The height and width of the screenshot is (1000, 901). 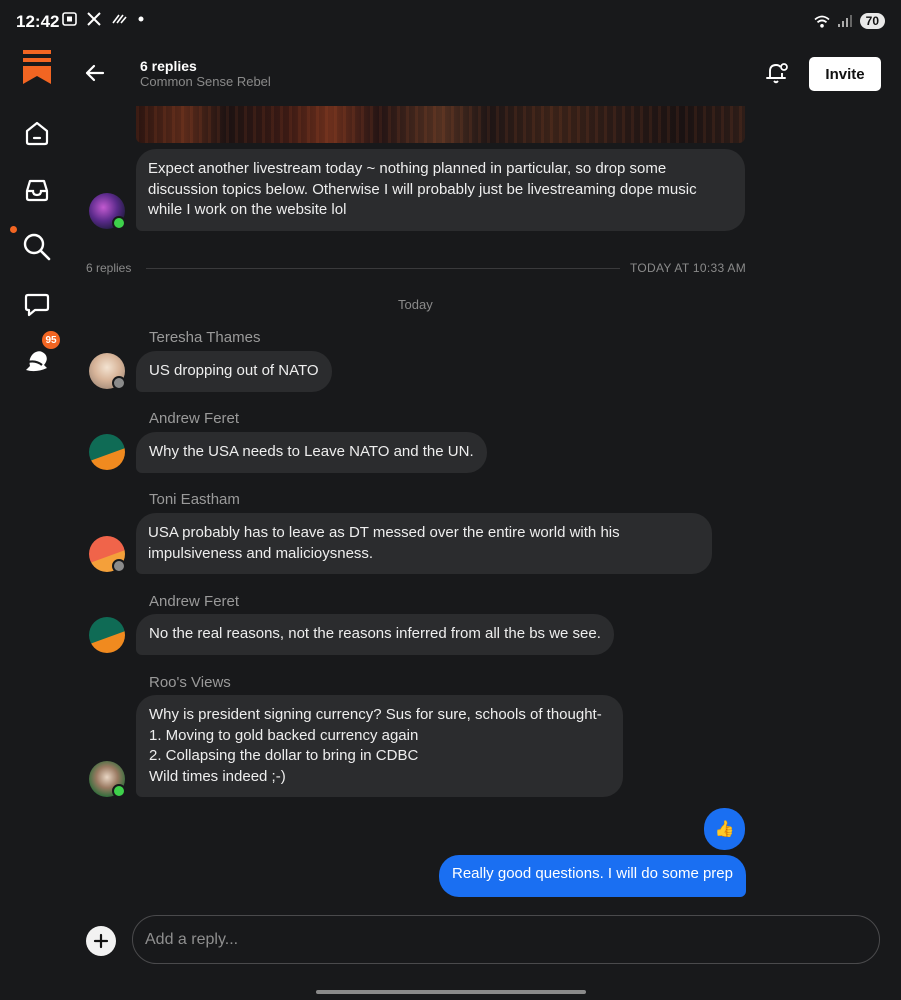 I want to click on wifi-icon, so click(x=822, y=21).